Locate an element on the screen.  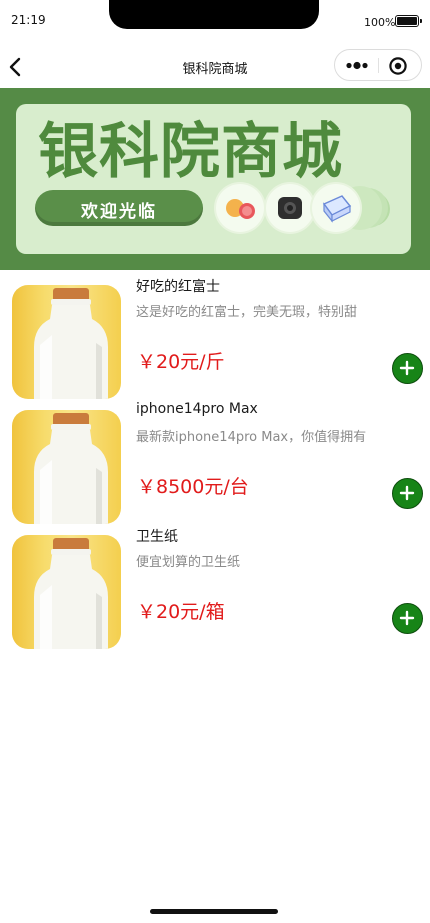
capsule-divider is located at coordinates (378, 65).